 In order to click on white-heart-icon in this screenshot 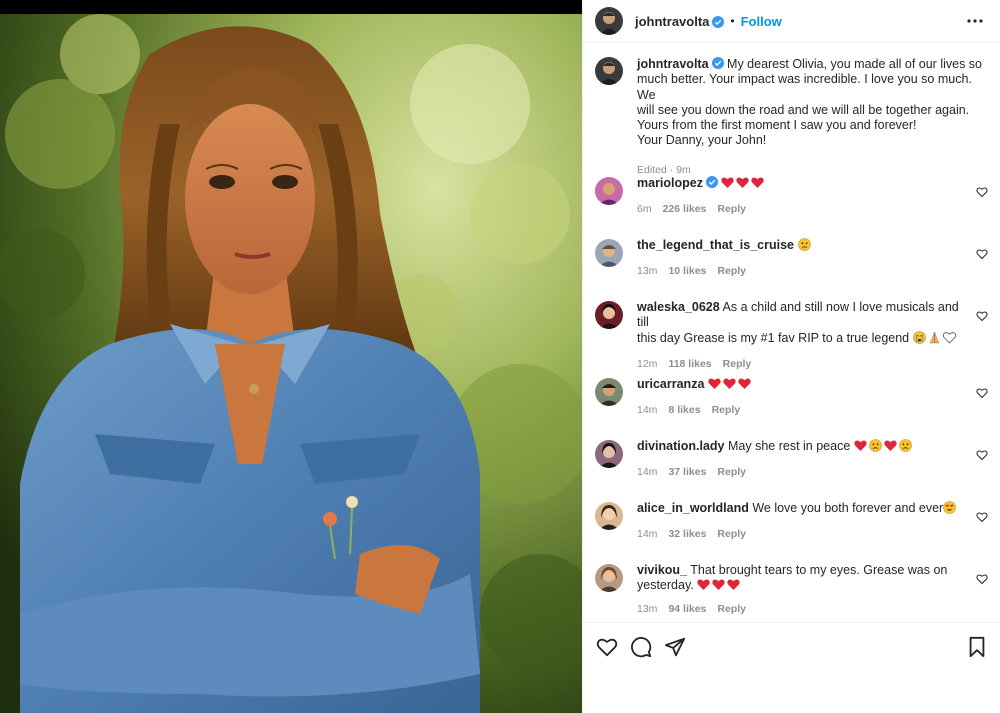, I will do `click(949, 337)`.